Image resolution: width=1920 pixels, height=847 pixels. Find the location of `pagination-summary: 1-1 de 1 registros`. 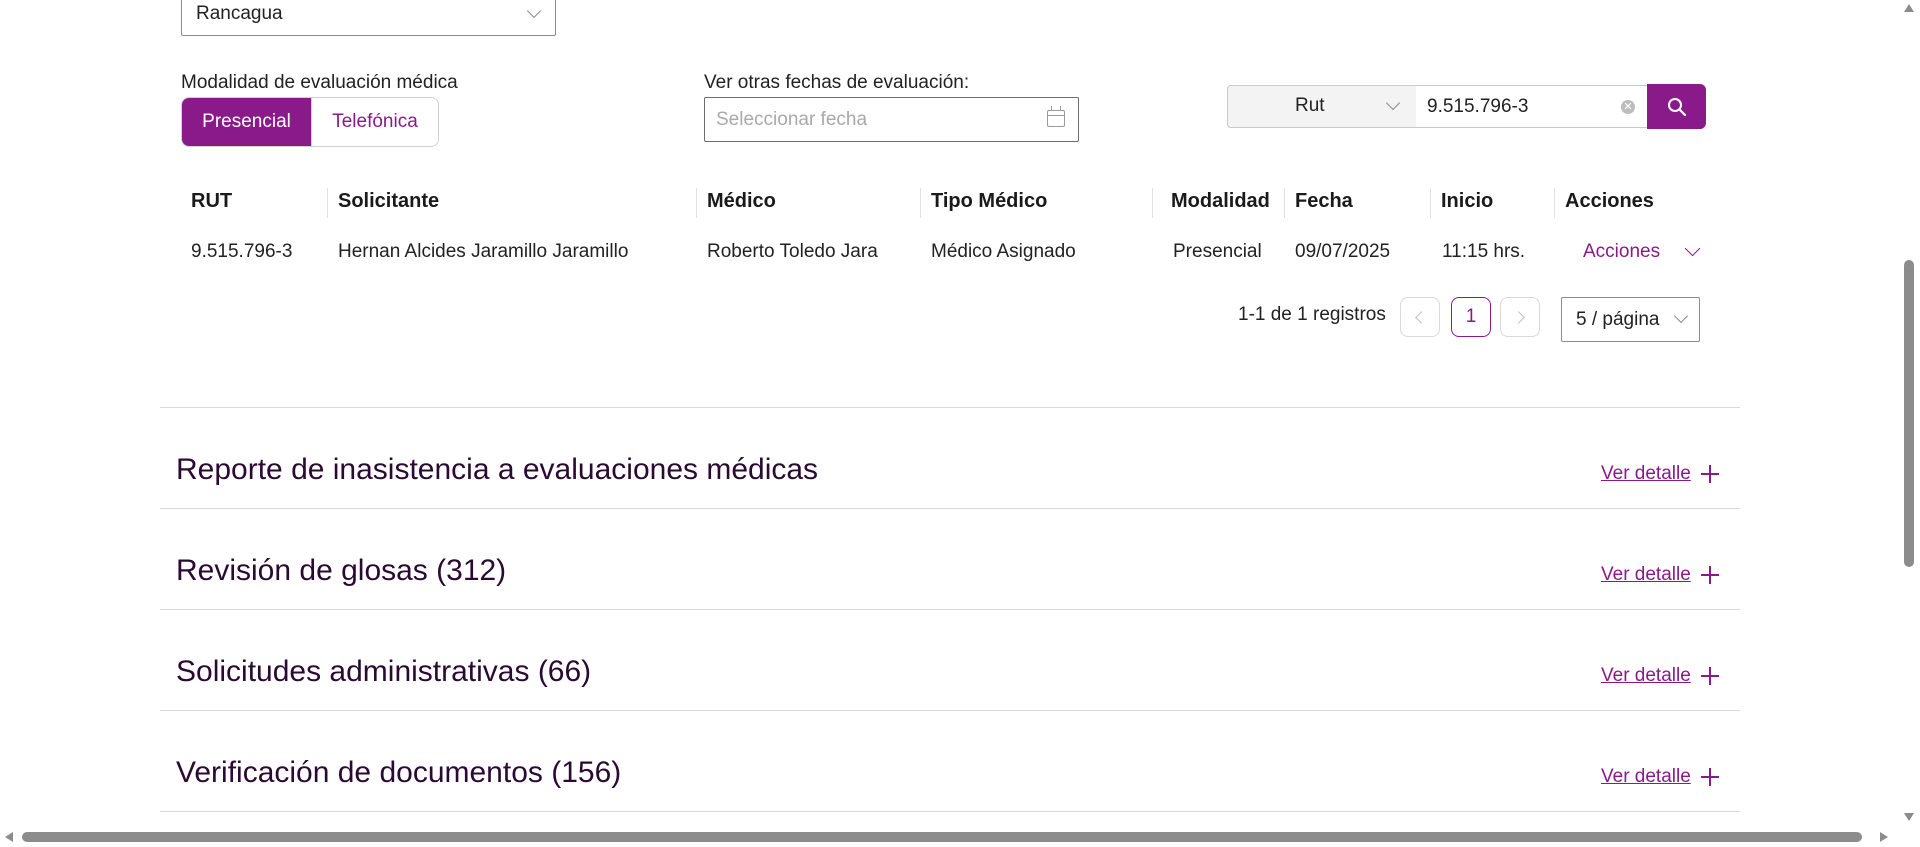

pagination-summary: 1-1 de 1 registros is located at coordinates (1312, 314).